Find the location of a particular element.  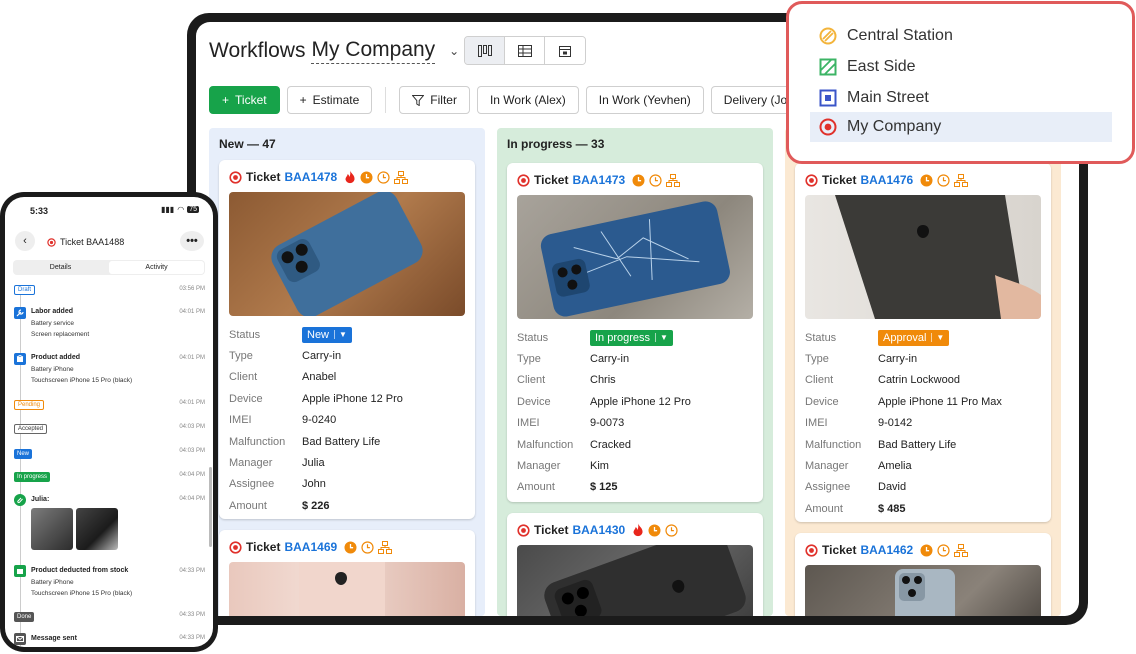

status-dropdown: In progress ▼ is located at coordinates (631, 337).